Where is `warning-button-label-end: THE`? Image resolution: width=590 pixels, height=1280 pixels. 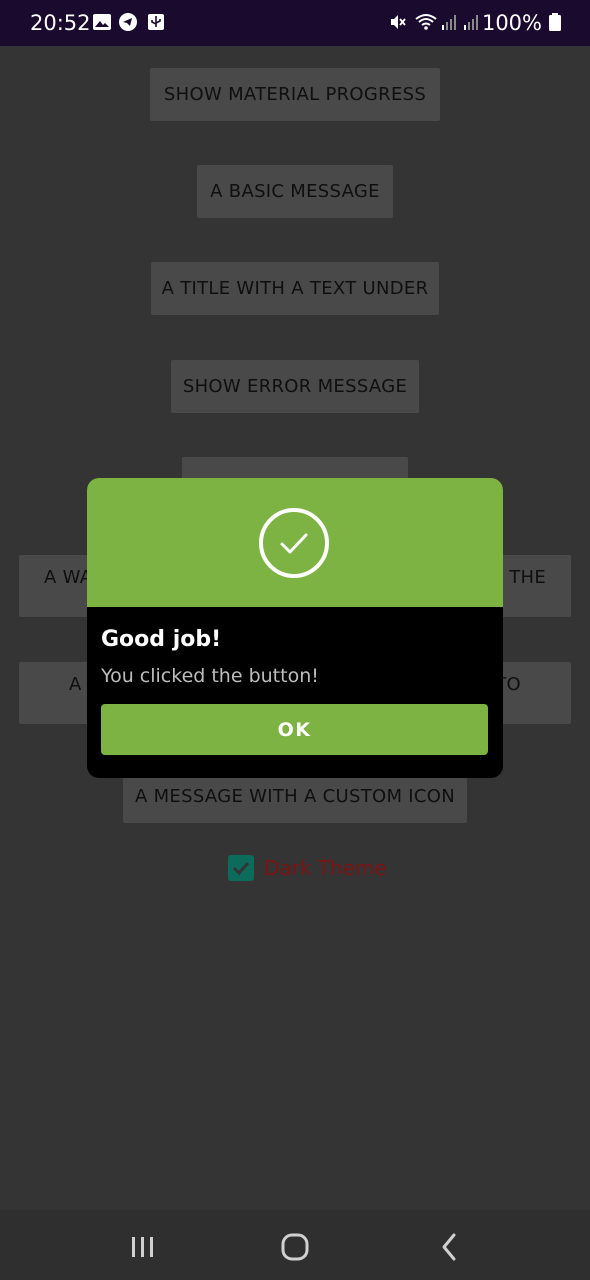
warning-button-label-end: THE is located at coordinates (527, 577).